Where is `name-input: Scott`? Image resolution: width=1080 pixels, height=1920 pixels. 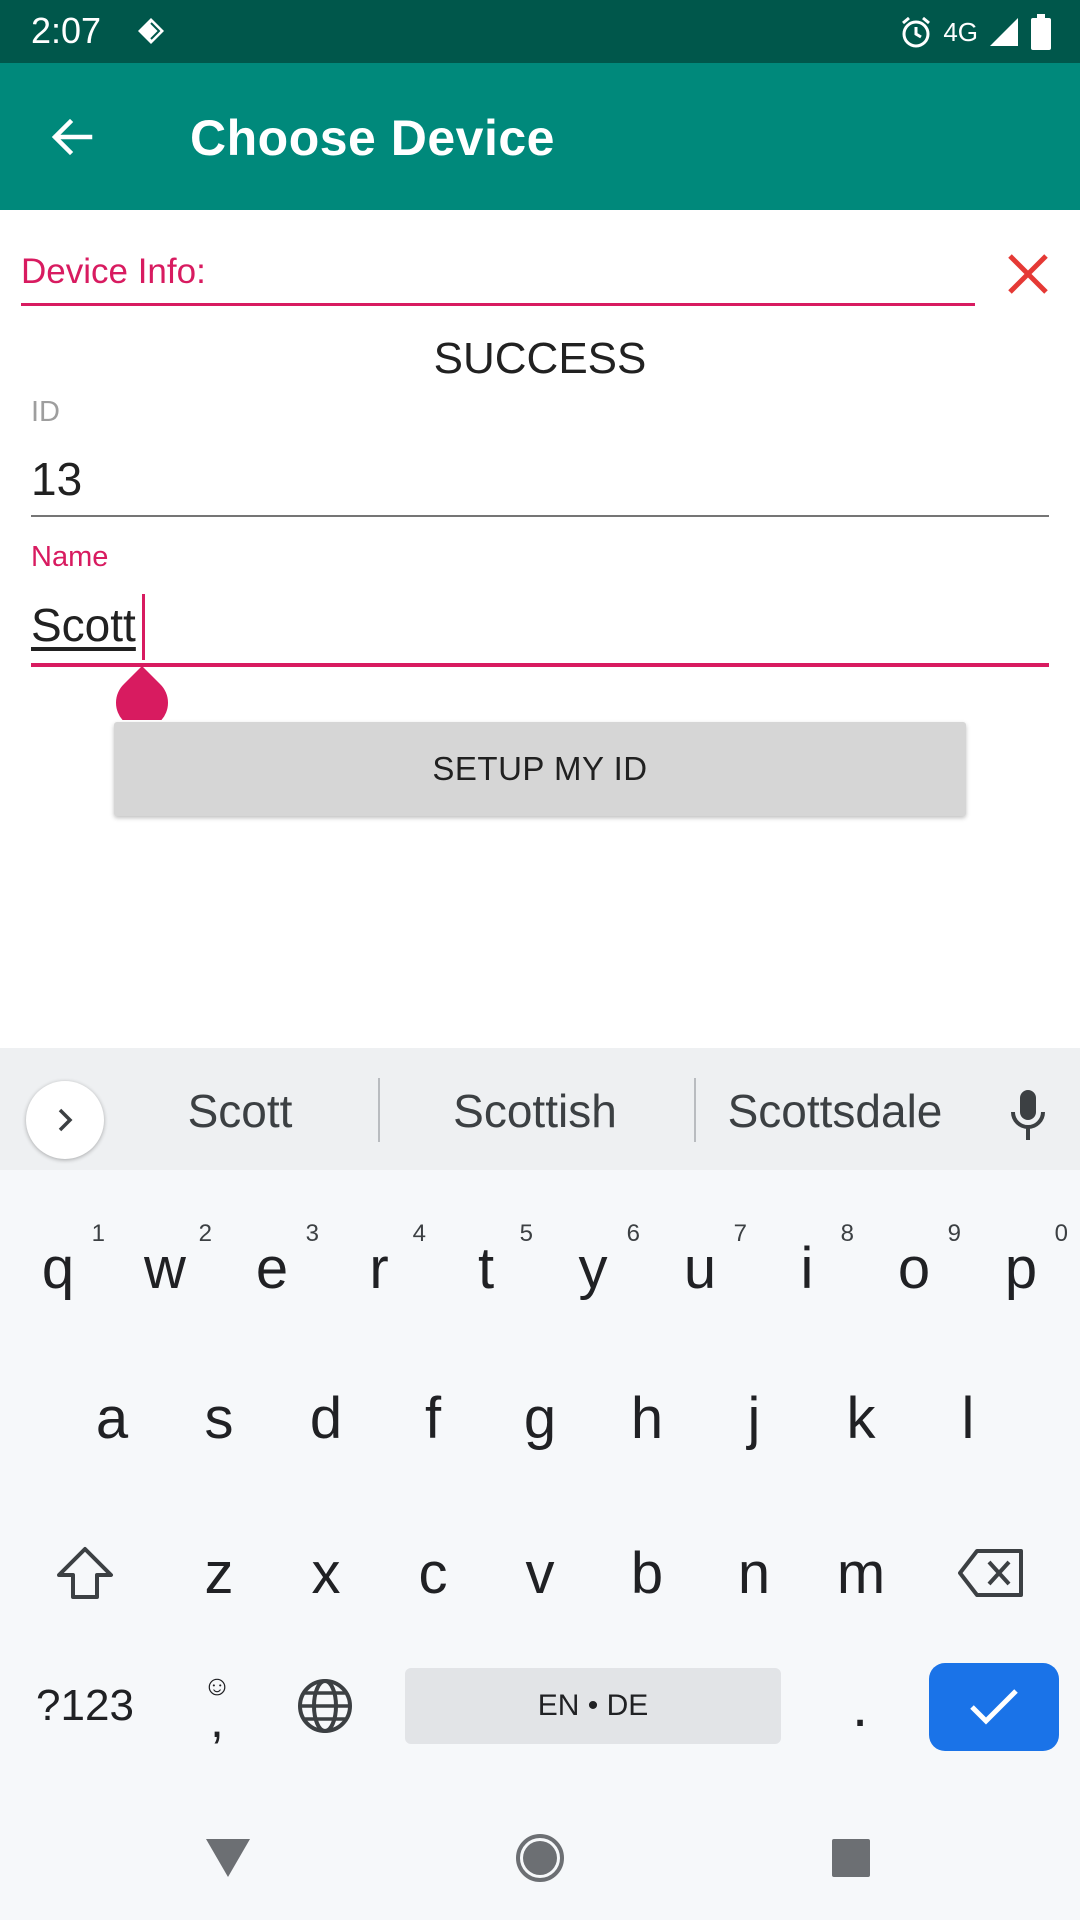
name-input: Scott is located at coordinates (83, 625).